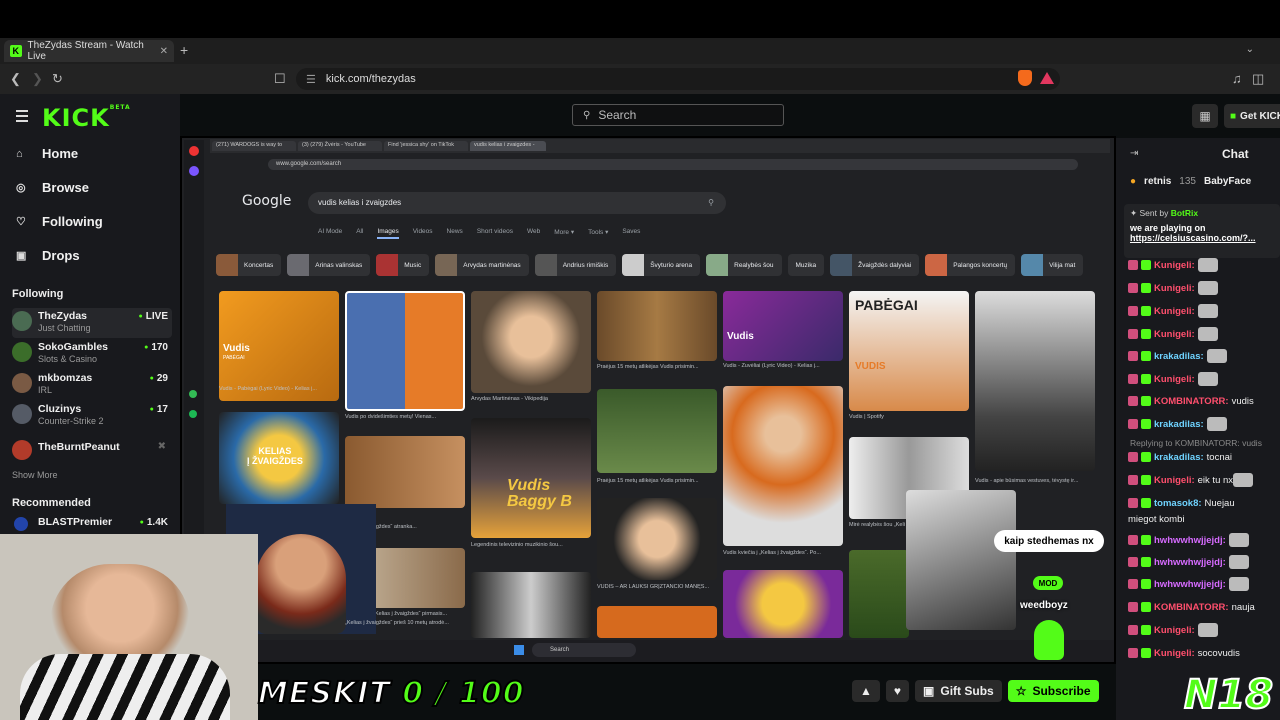  Describe the element at coordinates (1187, 181) in the screenshot. I see `gifter-count: 135` at that location.